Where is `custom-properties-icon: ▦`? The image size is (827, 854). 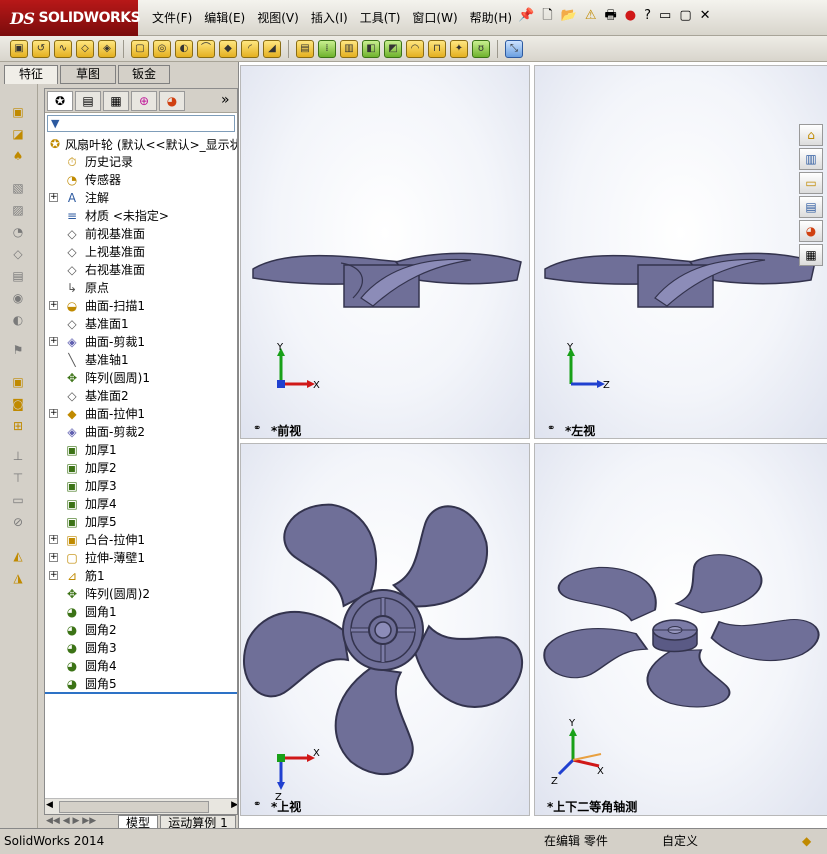 custom-properties-icon: ▦ is located at coordinates (811, 255).